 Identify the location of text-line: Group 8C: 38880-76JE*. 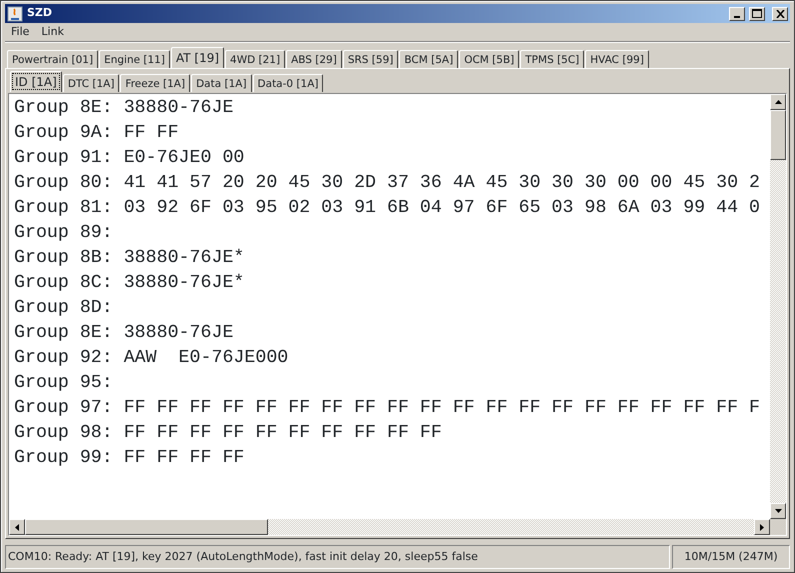
(129, 283).